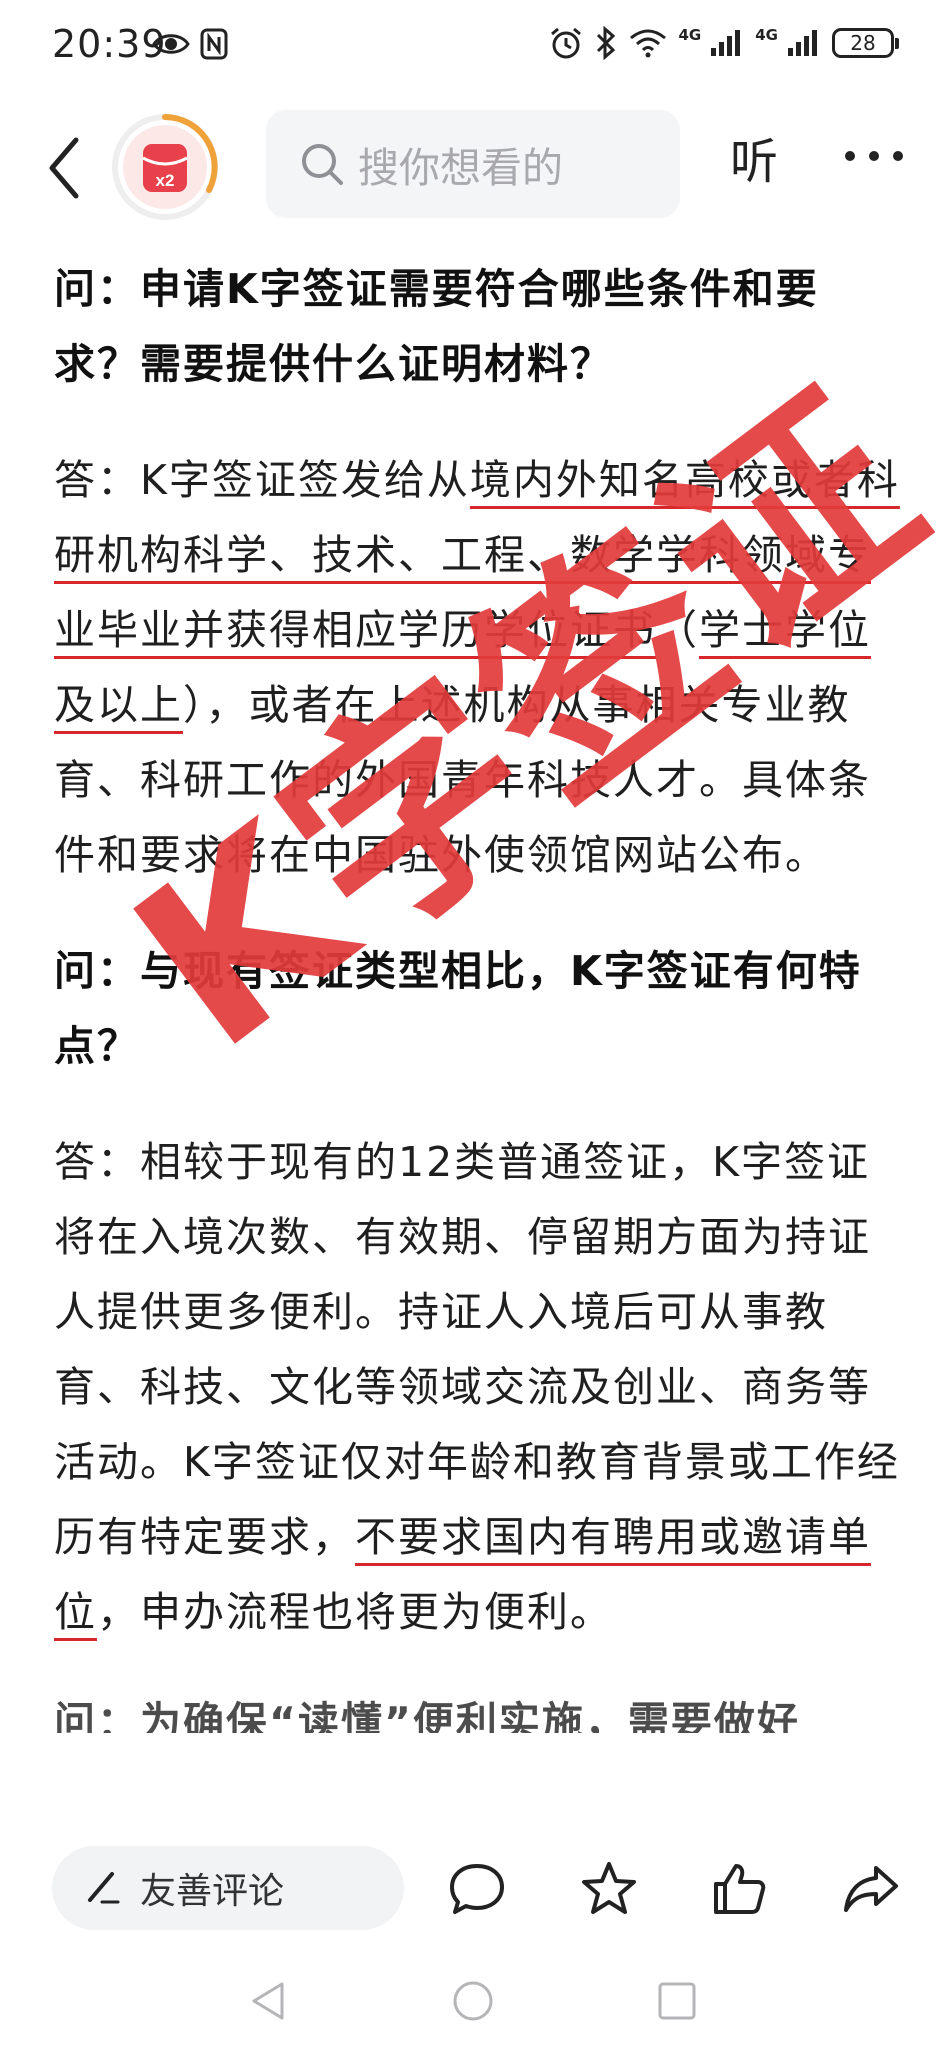 Image resolution: width=946 pixels, height=2048 pixels. Describe the element at coordinates (269, 2001) in the screenshot. I see `nav-back-icon` at that location.